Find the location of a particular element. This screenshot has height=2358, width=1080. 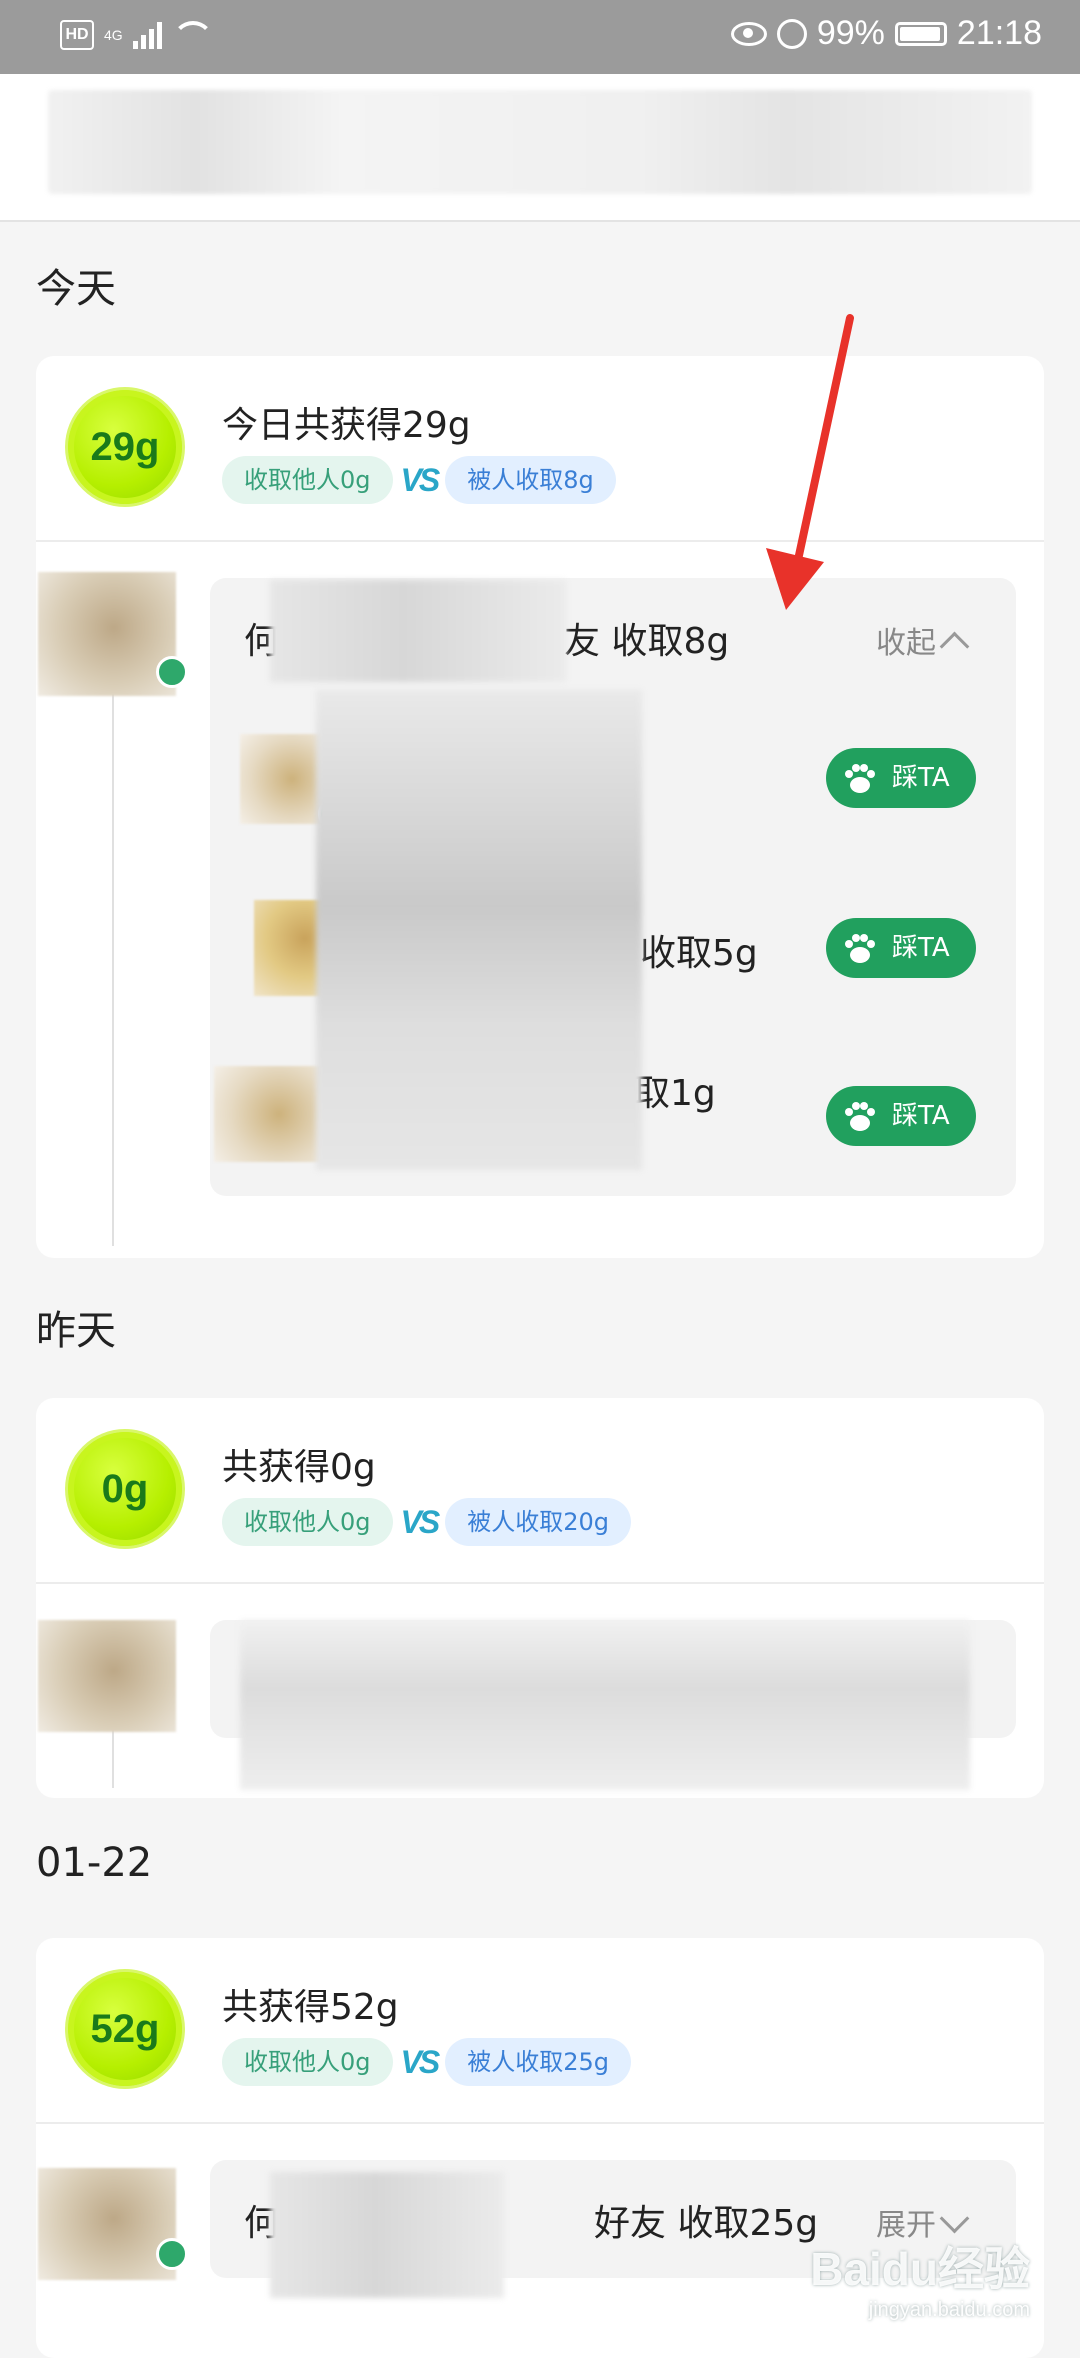

card-summary: 52g 共获得52g 收取他人0g VS 被人收取25g is located at coordinates (540, 2031).